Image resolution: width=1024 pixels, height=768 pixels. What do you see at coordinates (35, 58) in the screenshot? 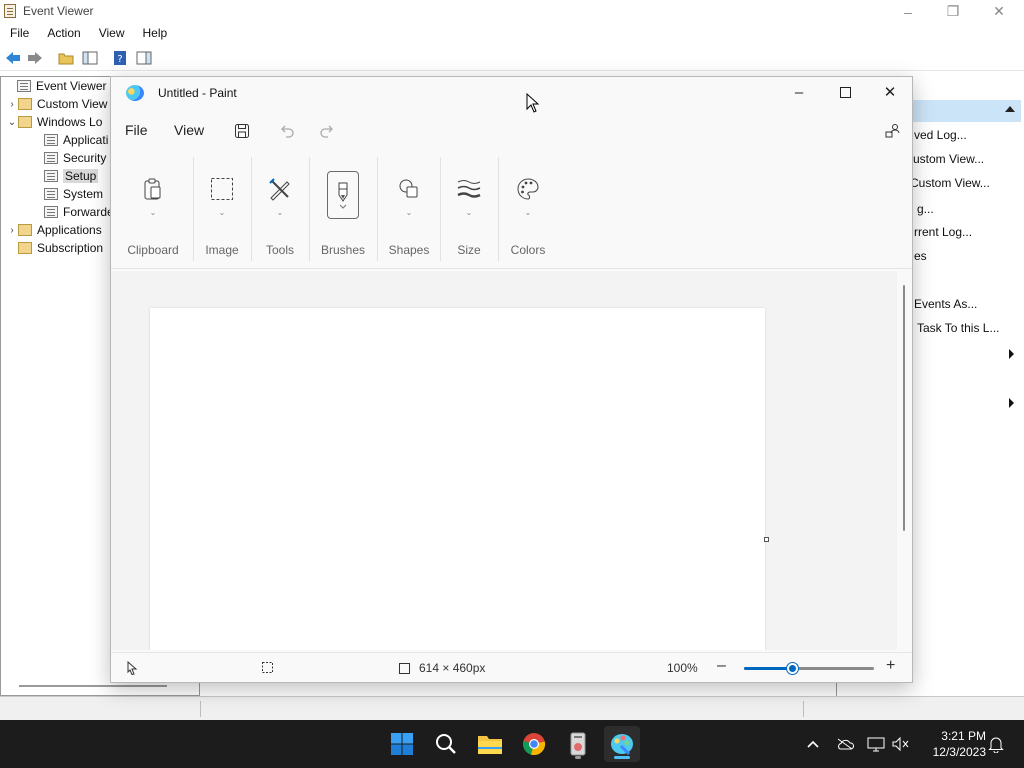
I see `forward-arrow-icon` at bounding box center [35, 58].